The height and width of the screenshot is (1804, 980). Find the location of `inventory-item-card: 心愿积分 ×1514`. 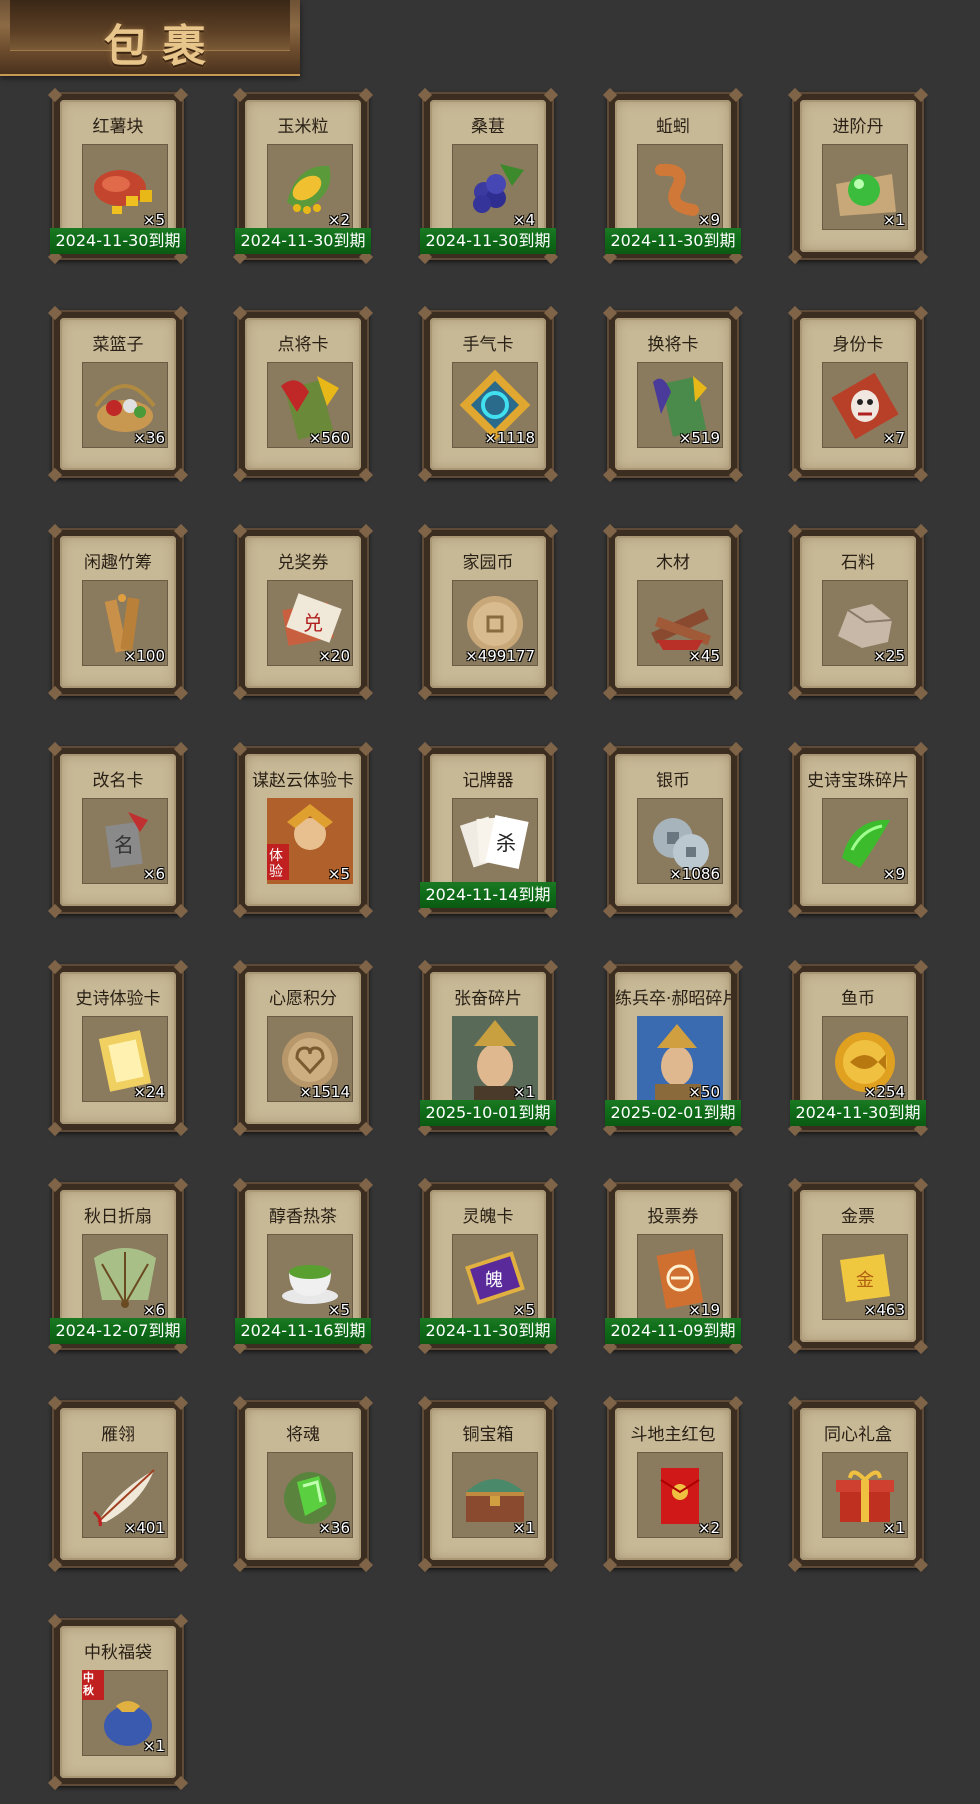

inventory-item-card: 心愿积分 ×1514 is located at coordinates (303, 1048).